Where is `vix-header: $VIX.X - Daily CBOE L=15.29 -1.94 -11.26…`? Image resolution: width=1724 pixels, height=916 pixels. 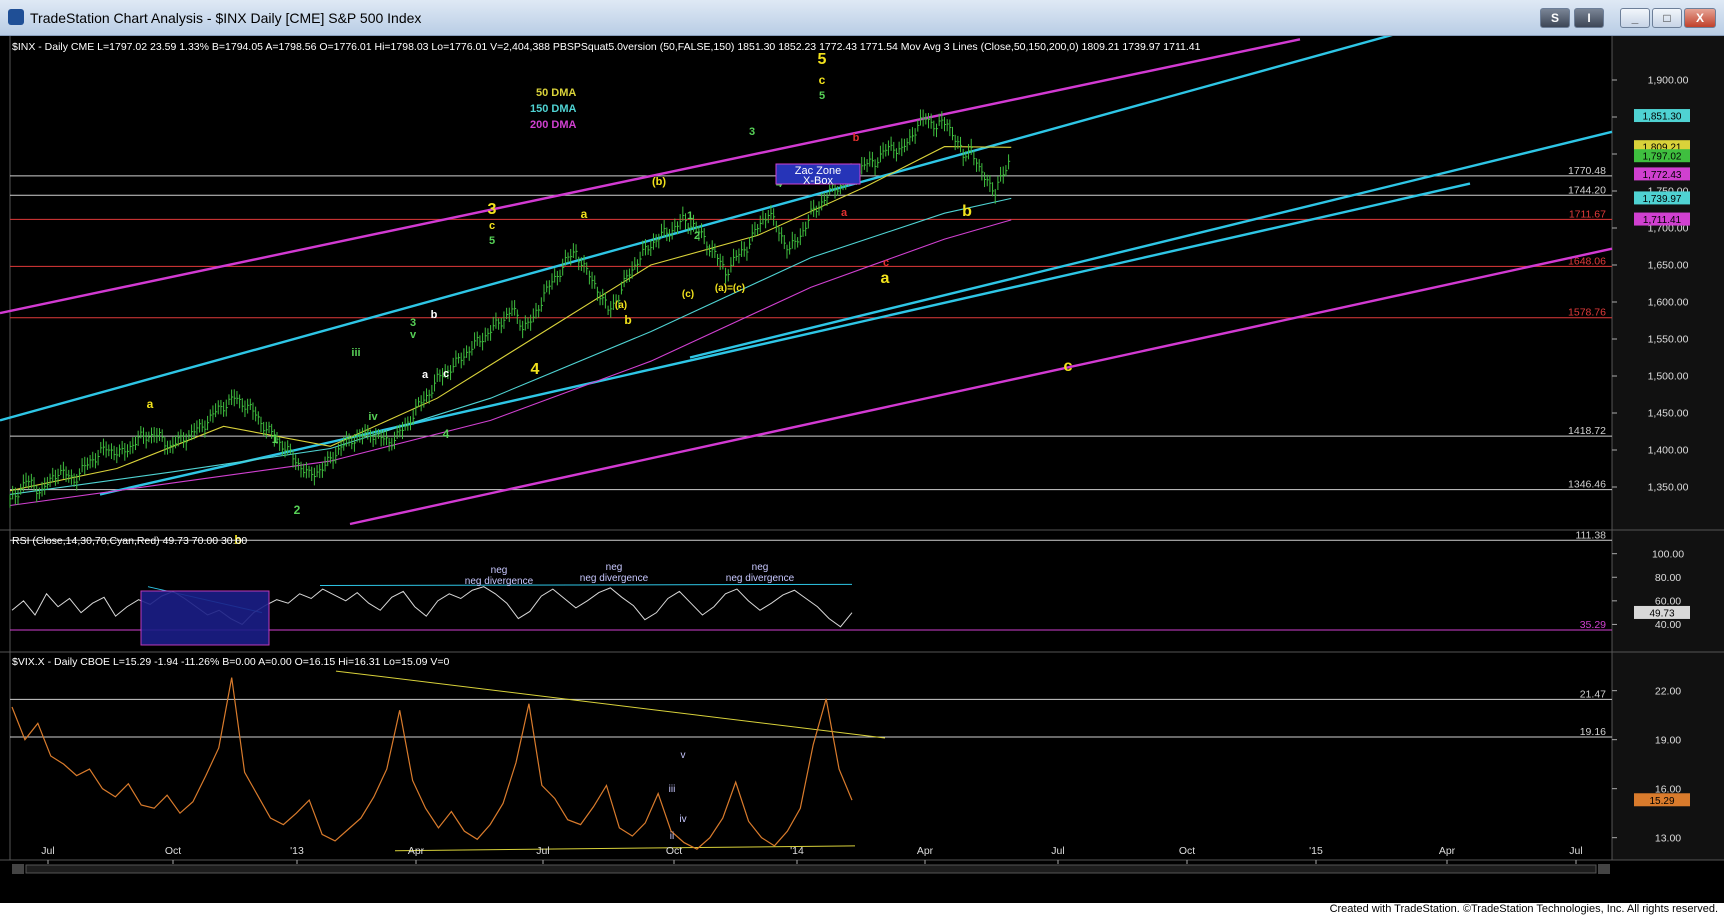
vix-header: $VIX.X - Daily CBOE L=15.29 -1.94 -11.26… is located at coordinates (230, 662).